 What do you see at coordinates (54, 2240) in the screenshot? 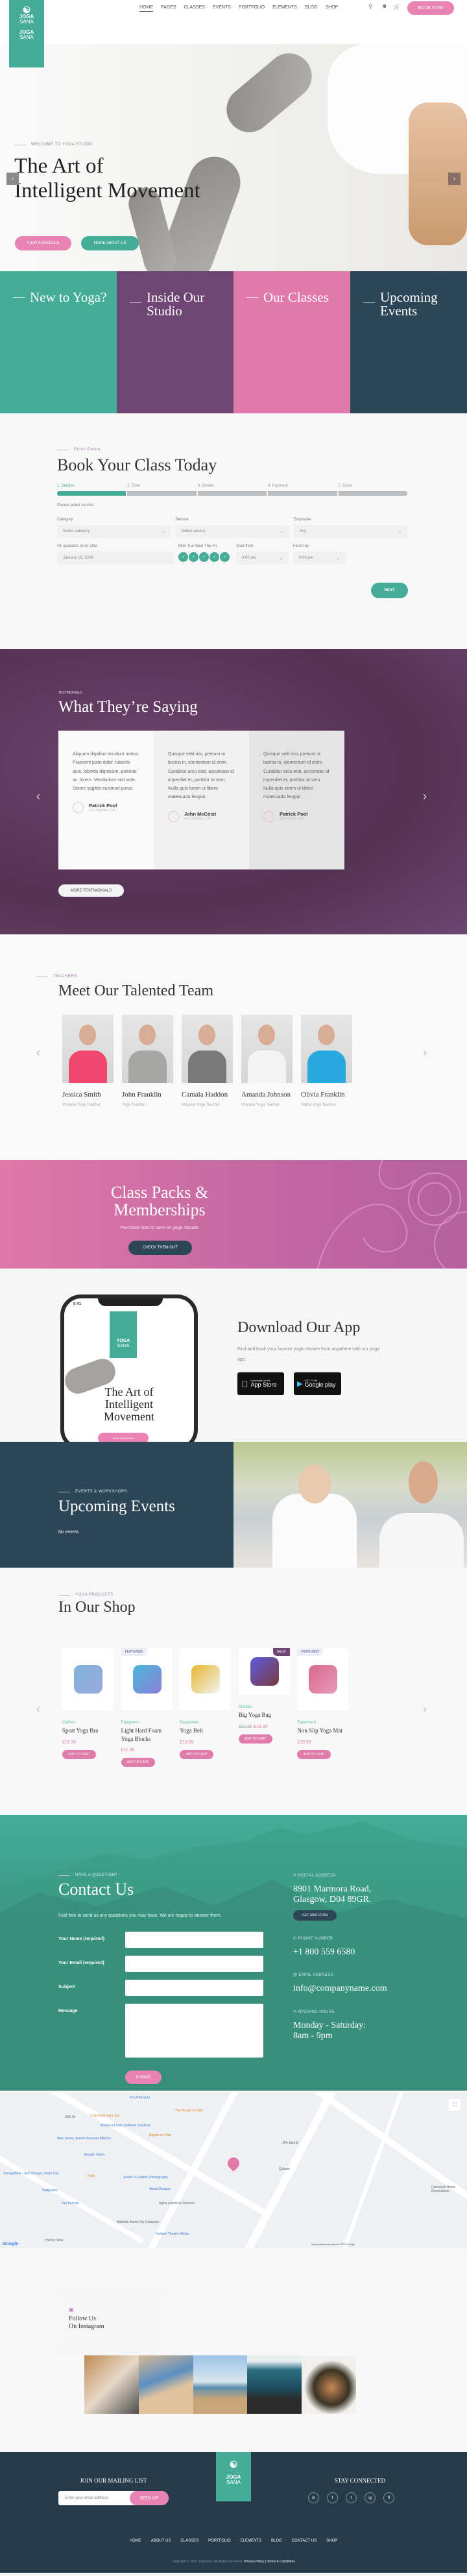
I see `map-label: Harbor View` at bounding box center [54, 2240].